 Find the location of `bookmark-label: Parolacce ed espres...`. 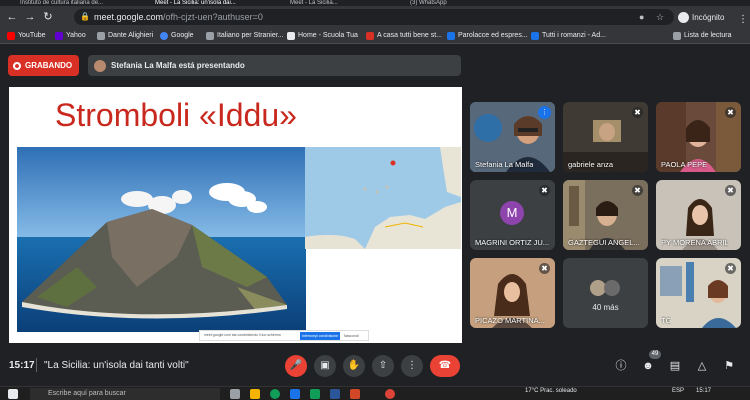

bookmark-label: Parolacce ed espres... is located at coordinates (493, 35).